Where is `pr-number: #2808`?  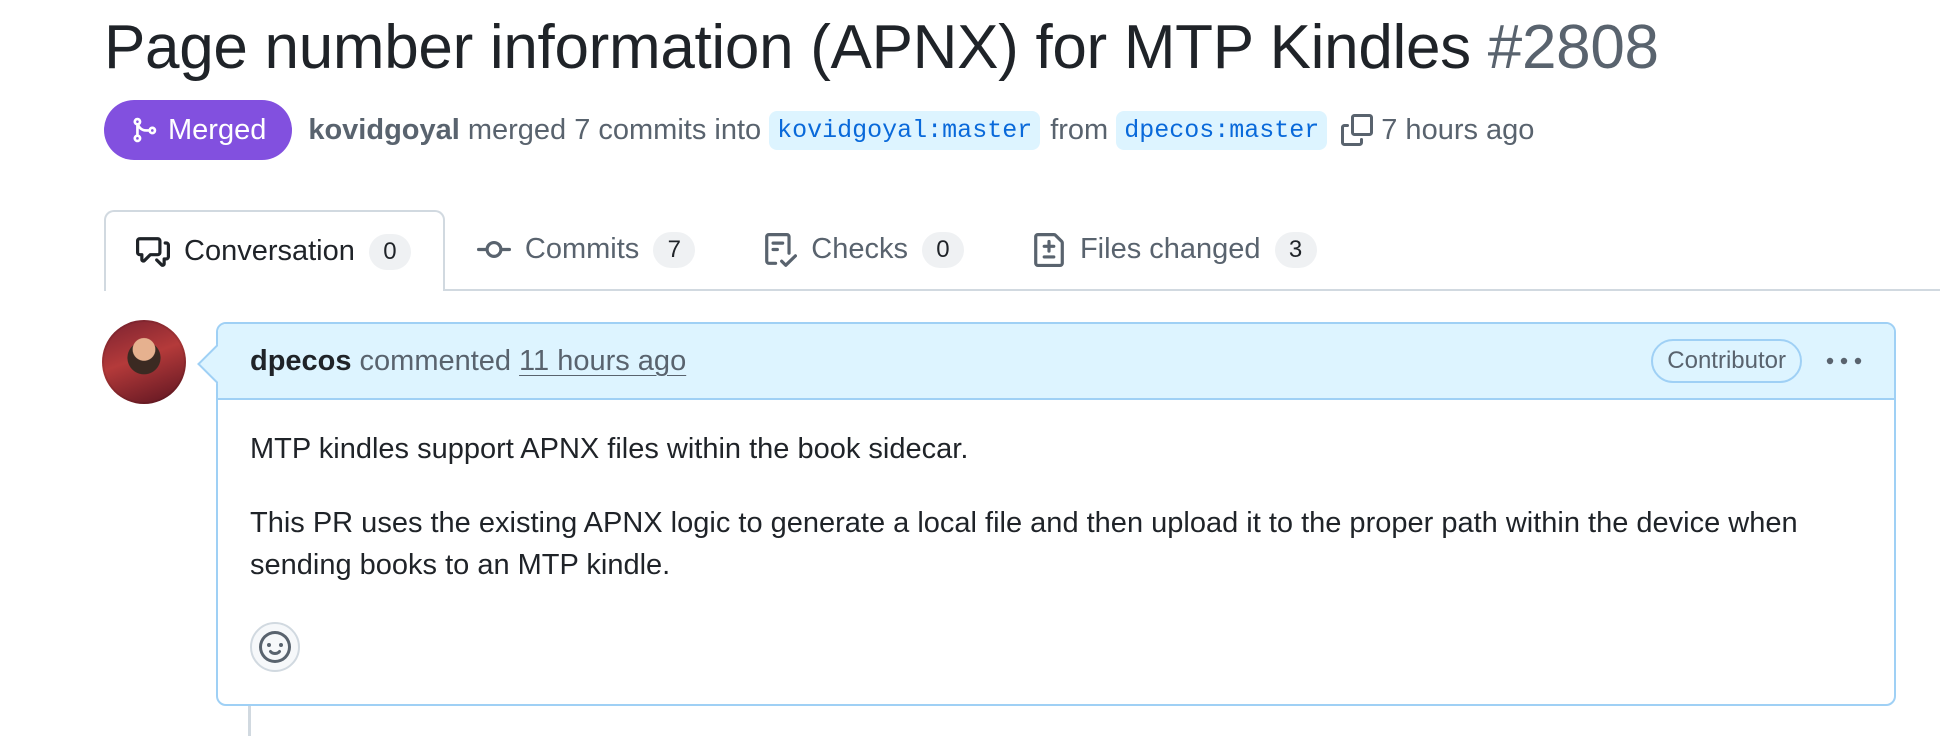 pr-number: #2808 is located at coordinates (1573, 47).